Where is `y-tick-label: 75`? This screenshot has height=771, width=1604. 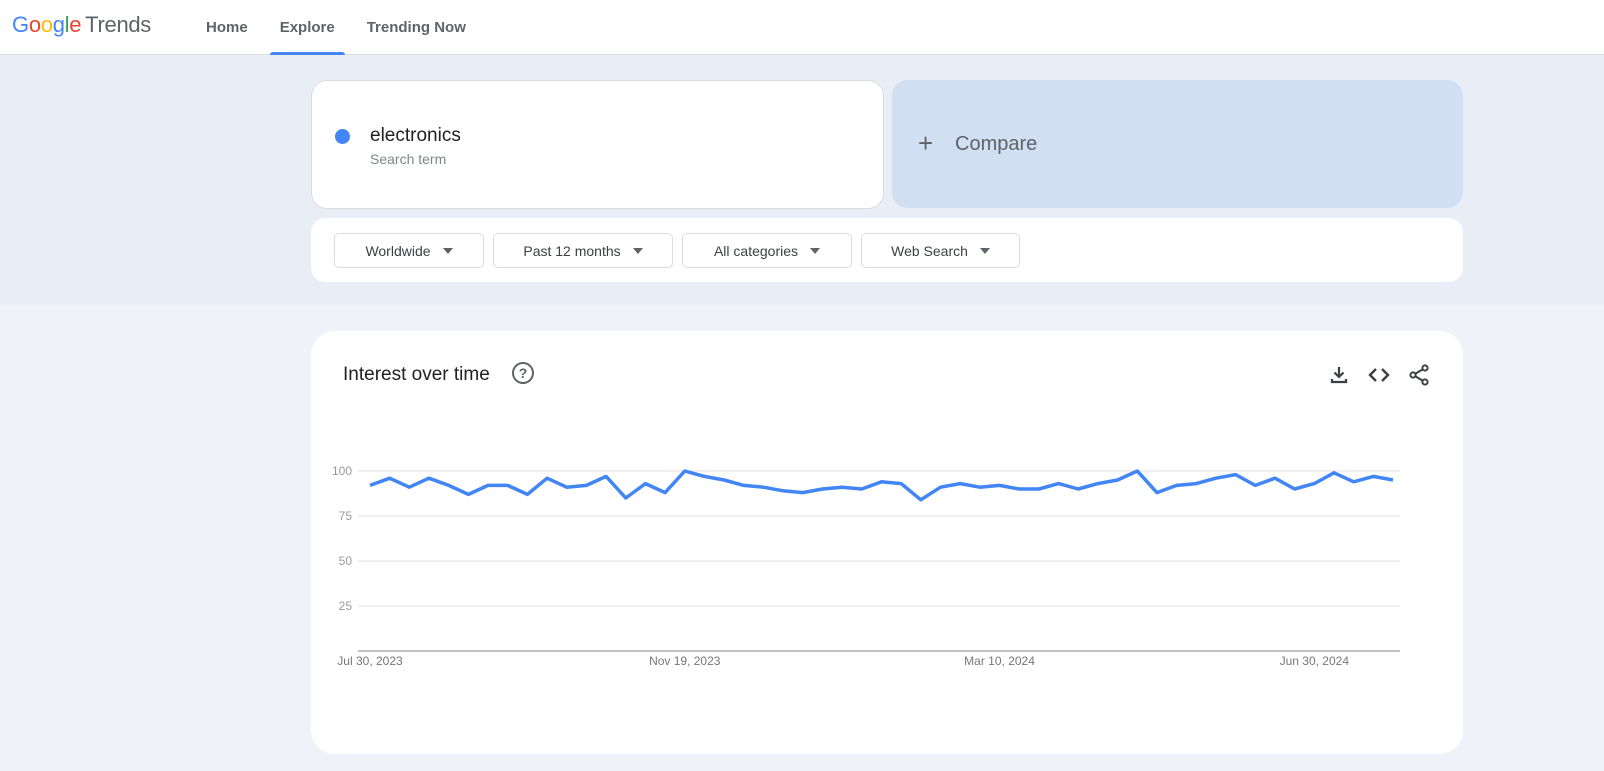
y-tick-label: 75 is located at coordinates (346, 516).